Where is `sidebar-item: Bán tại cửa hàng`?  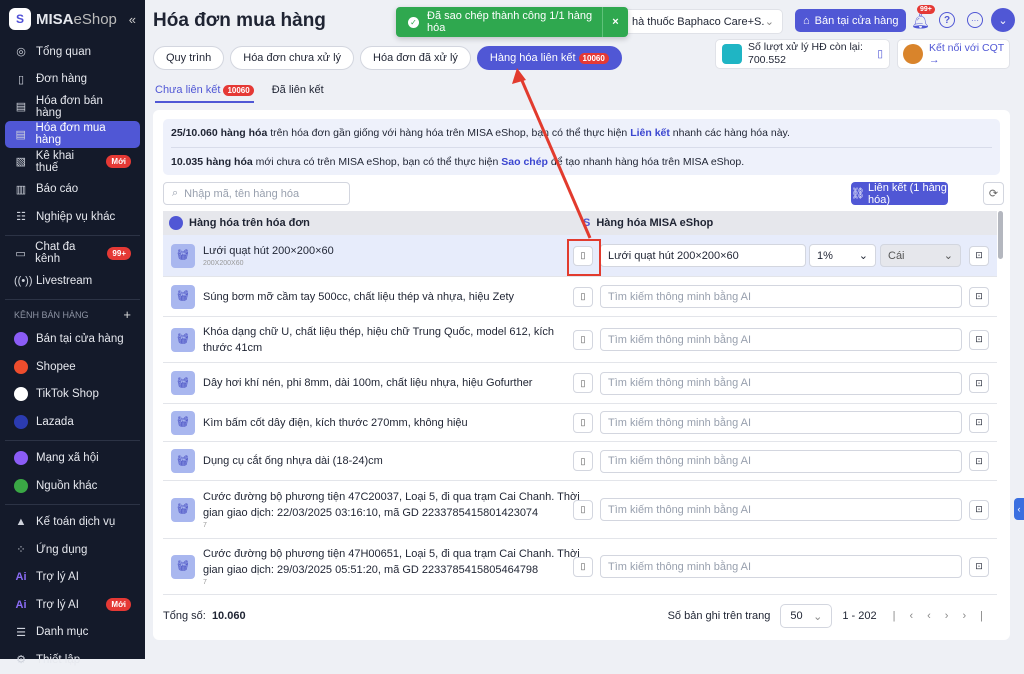
sidebar-item: Bán tại cửa hàng is located at coordinates (72, 340).